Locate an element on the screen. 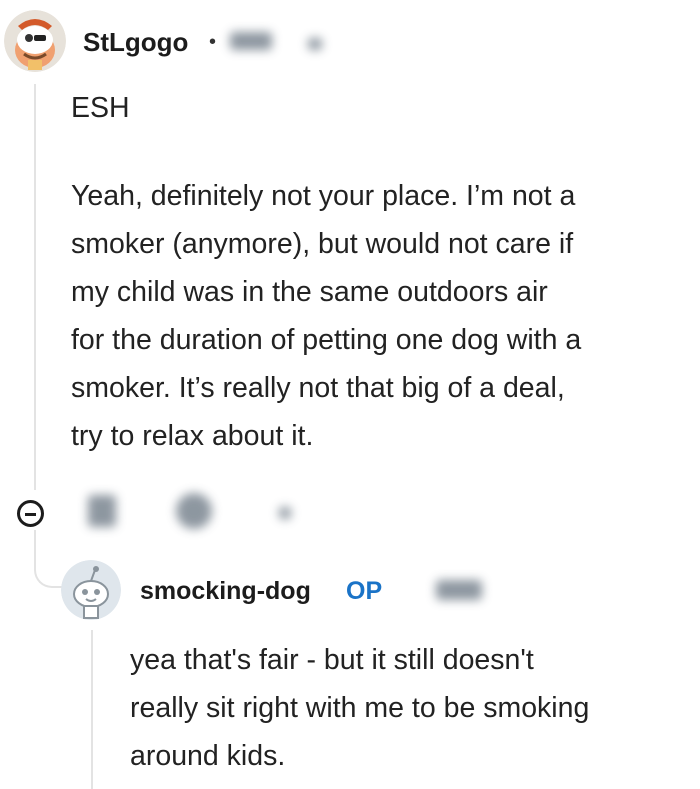 The width and height of the screenshot is (700, 789). user-avatar is located at coordinates (35, 41).